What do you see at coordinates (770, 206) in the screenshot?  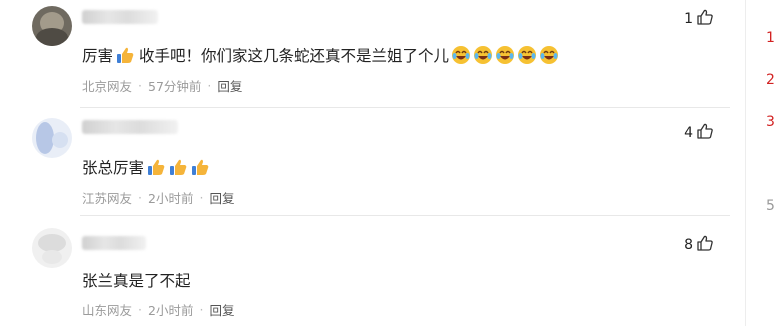 I see `rank-number: 5` at bounding box center [770, 206].